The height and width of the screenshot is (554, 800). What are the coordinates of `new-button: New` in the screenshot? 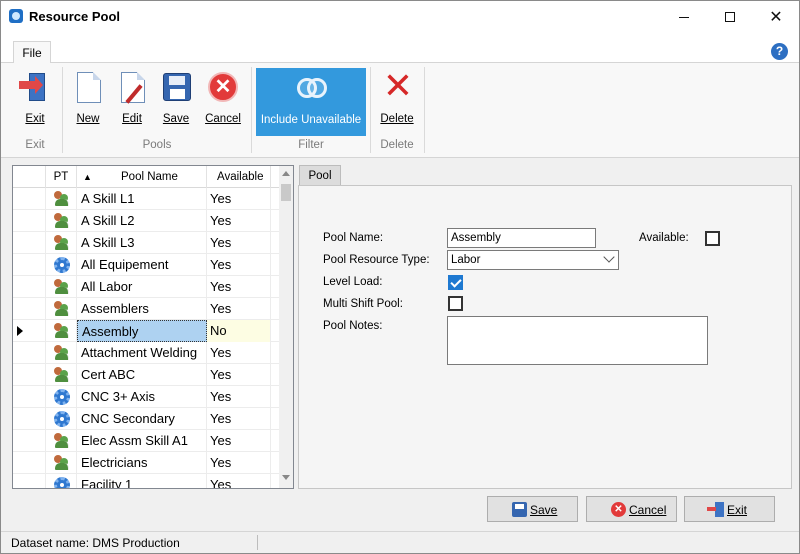 It's located at (88, 98).